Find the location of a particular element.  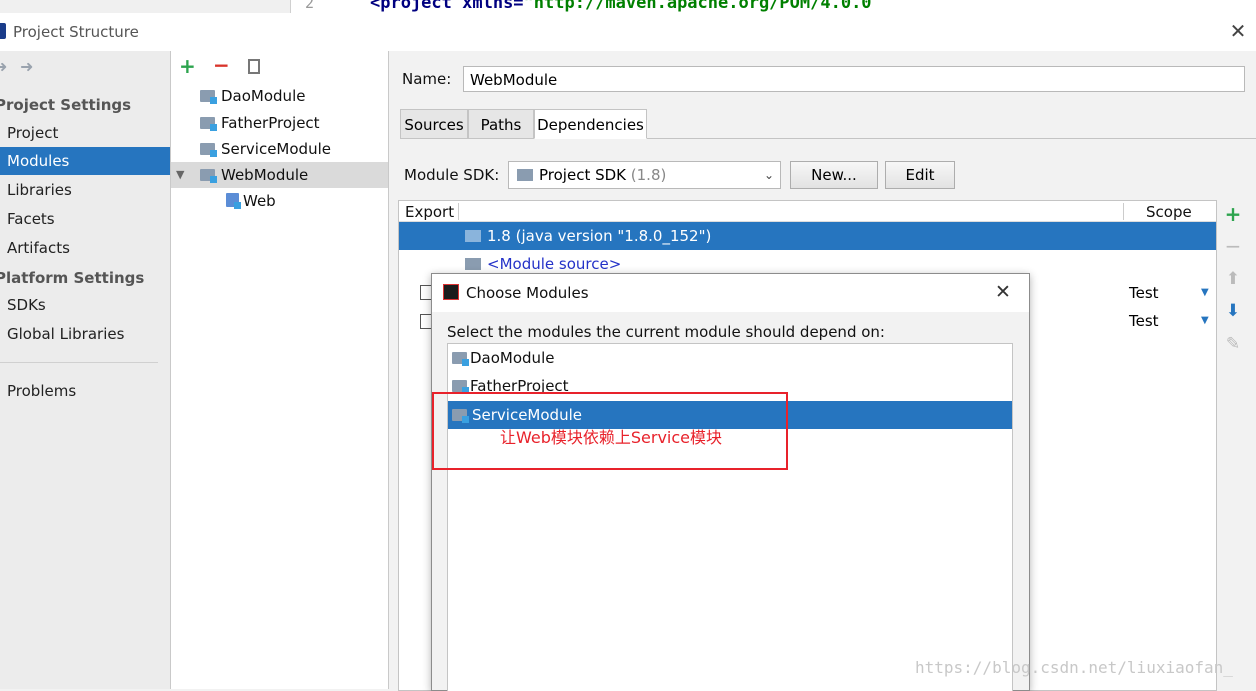

remove-icon: − is located at coordinates (221, 65).